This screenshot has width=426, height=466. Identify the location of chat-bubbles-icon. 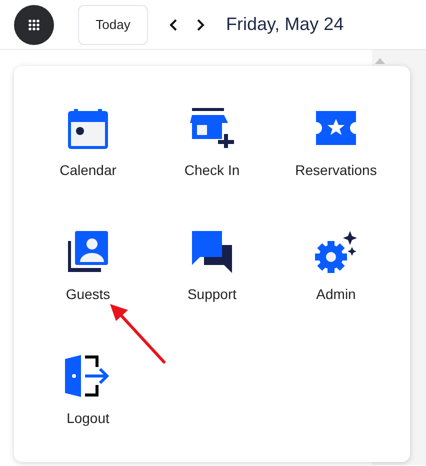
(212, 252).